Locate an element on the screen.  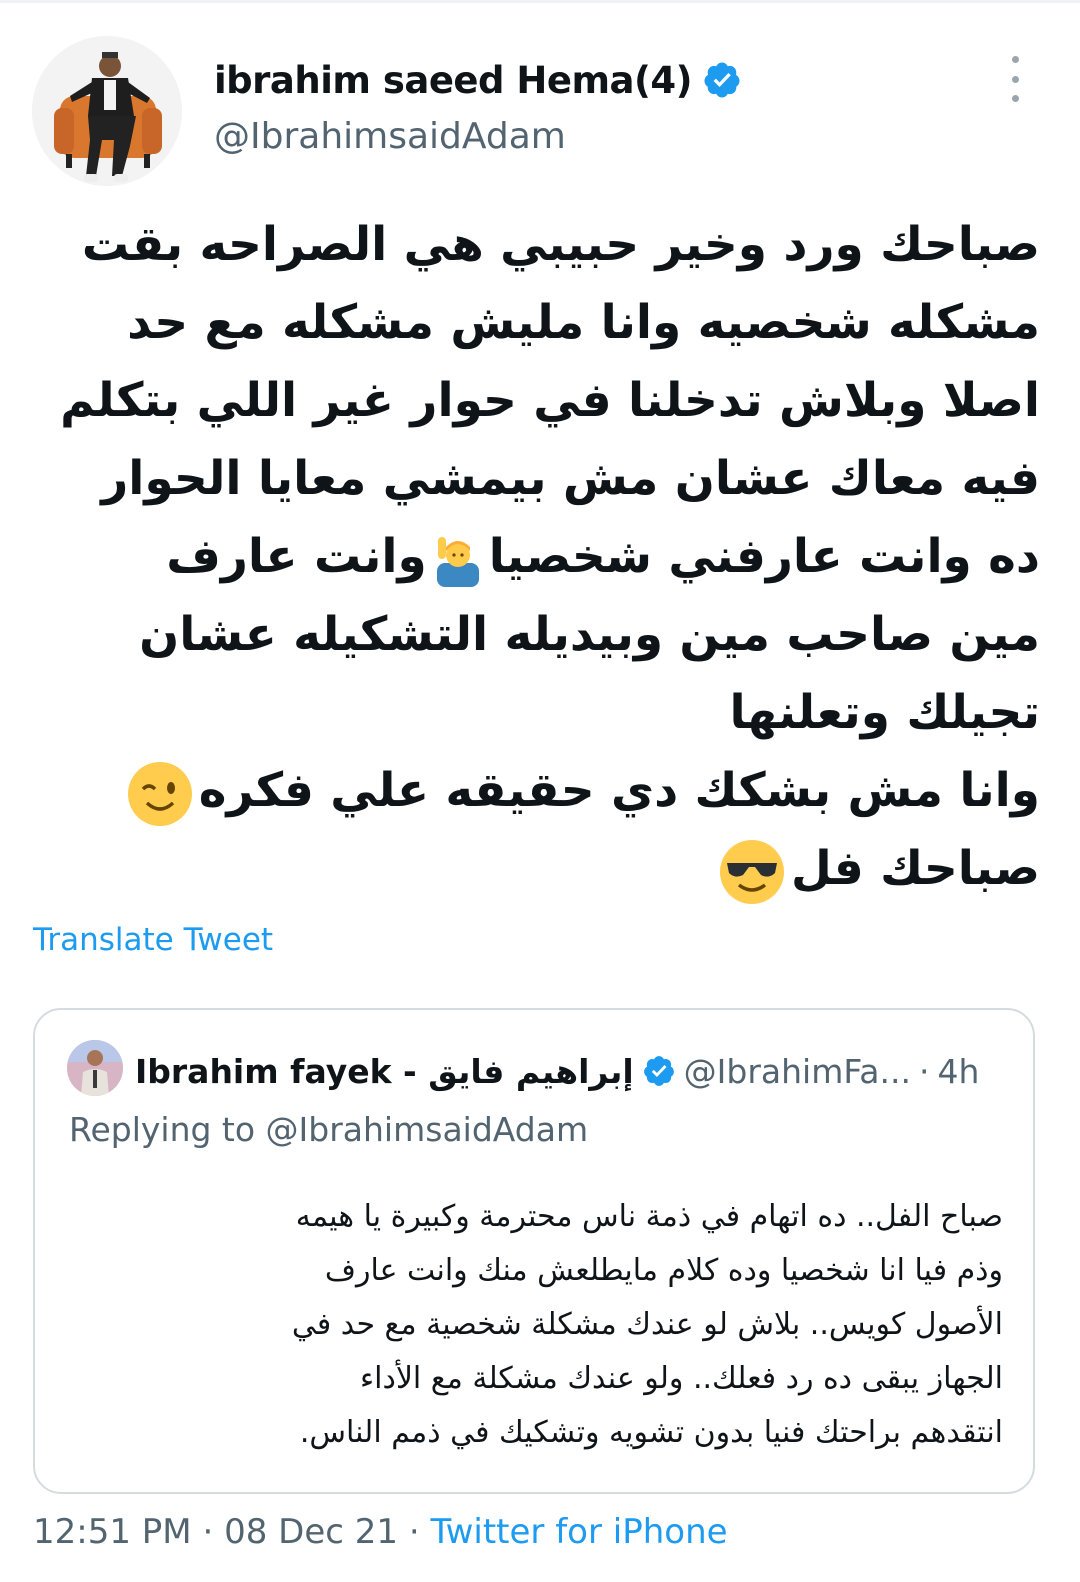
tweet-line: فيه معاك عشان مش بيمشي معايا الحوار is located at coordinates (570, 478).